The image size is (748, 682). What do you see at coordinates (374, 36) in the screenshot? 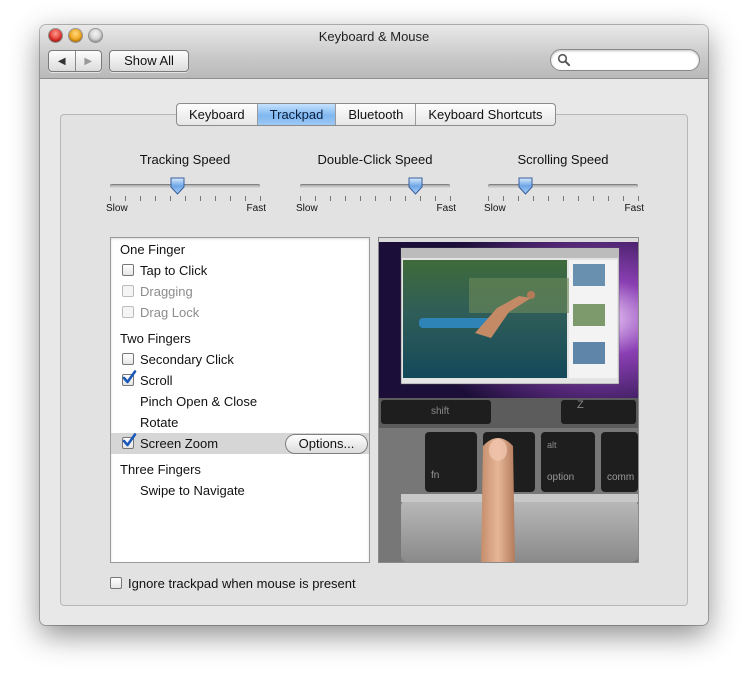
I see `window-title: Keyboard & Mouse` at bounding box center [374, 36].